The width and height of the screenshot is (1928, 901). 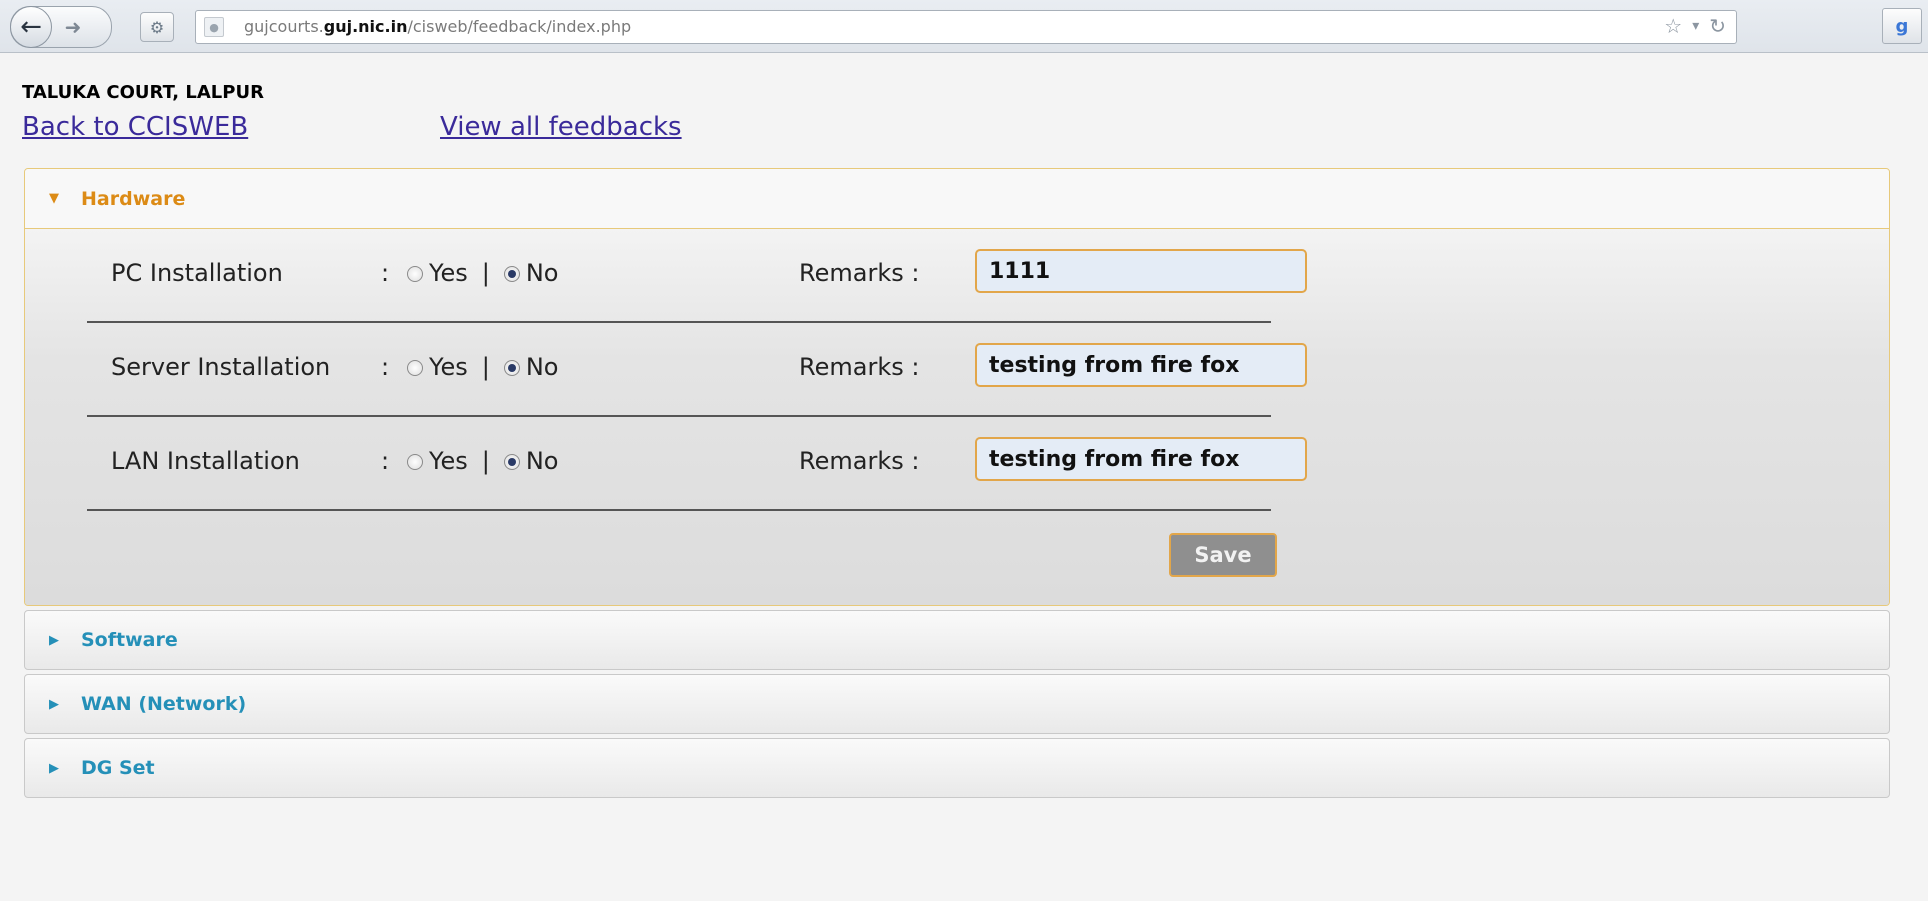 I want to click on lan-installation-row: LAN Installation : Yes | No Remarks :, so click(x=697, y=464).